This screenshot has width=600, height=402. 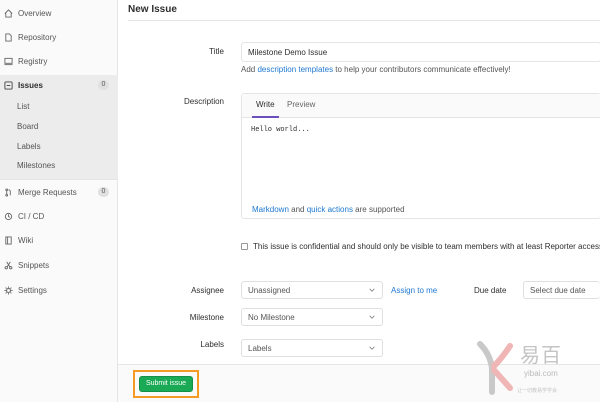 I want to click on title-label: Title, so click(x=216, y=51).